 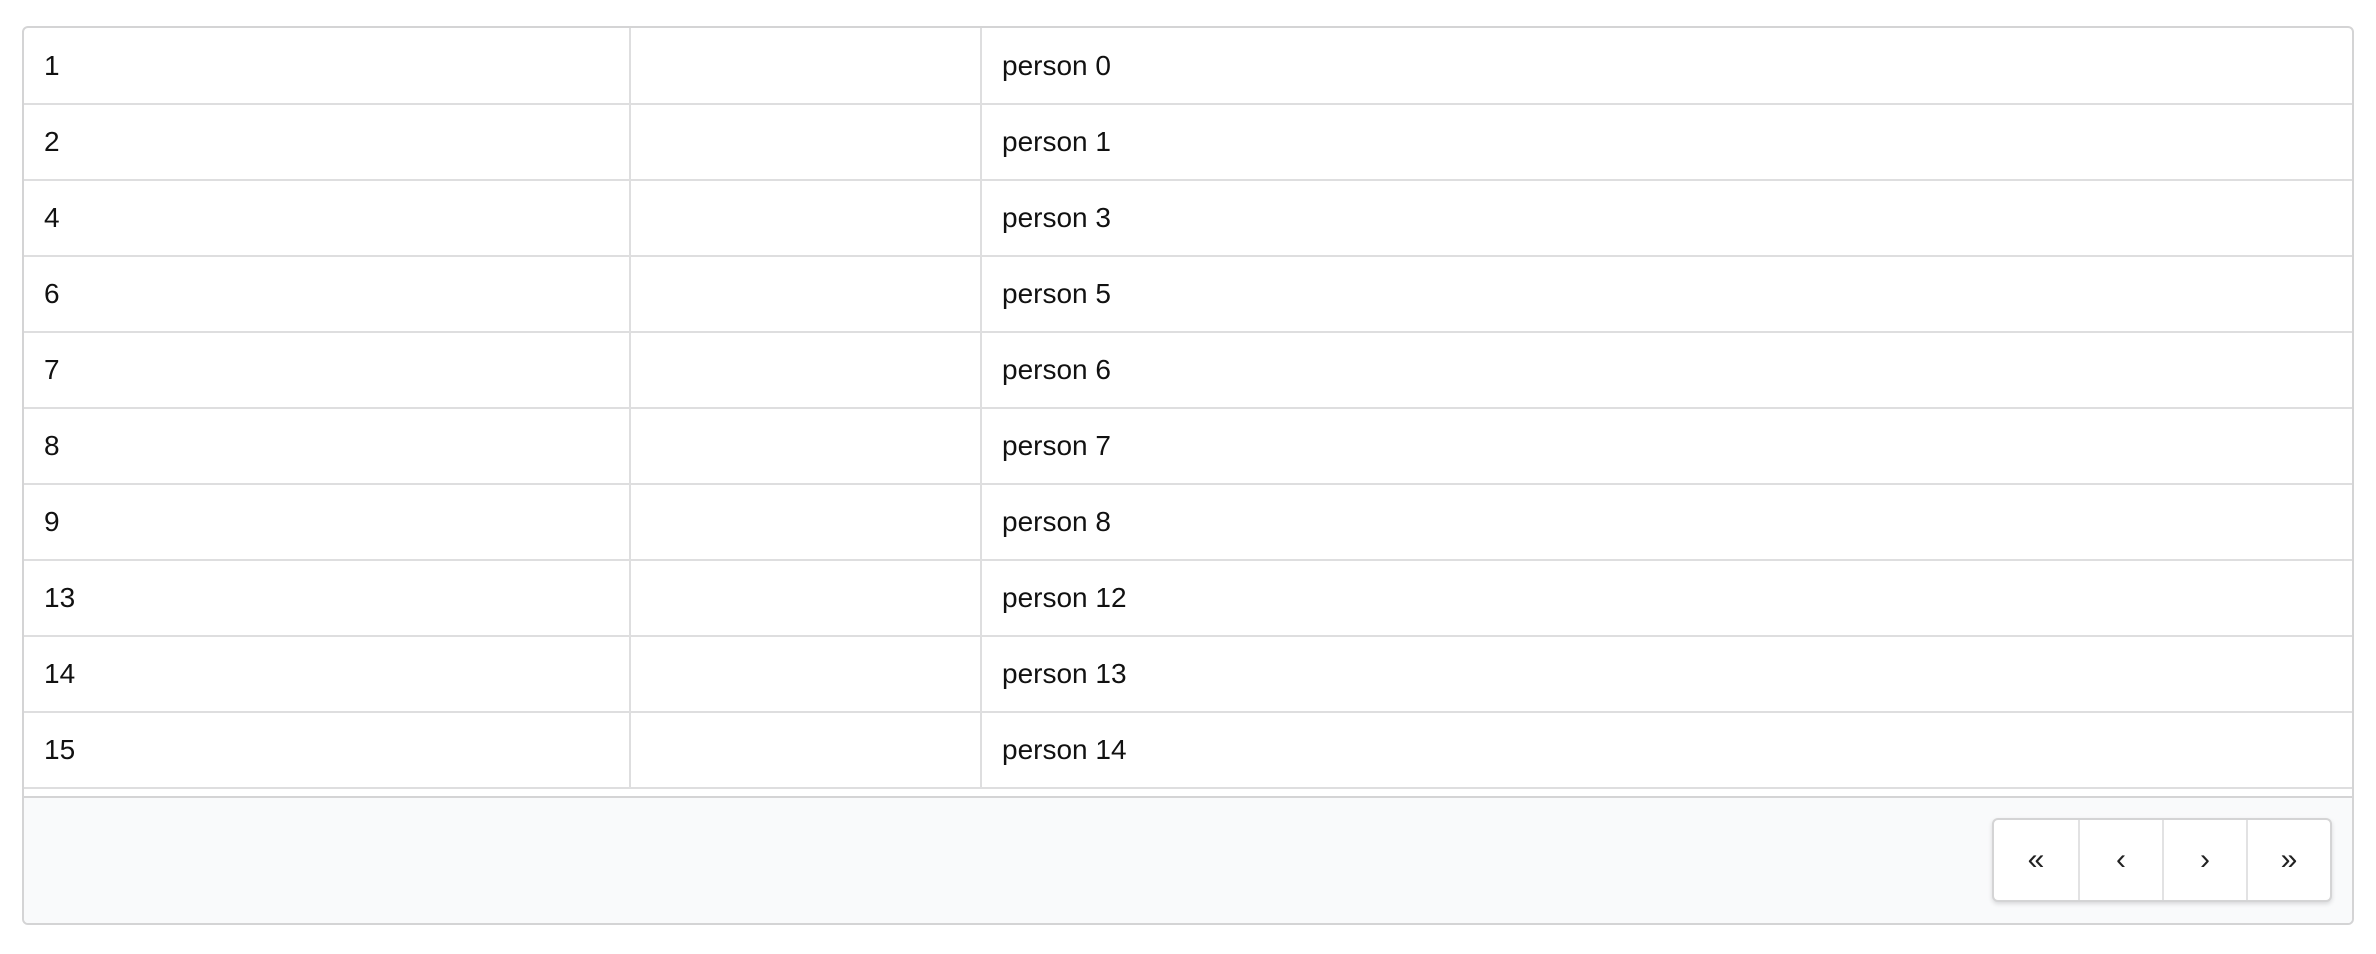 What do you see at coordinates (1666, 66) in the screenshot?
I see `cell-name: person 0` at bounding box center [1666, 66].